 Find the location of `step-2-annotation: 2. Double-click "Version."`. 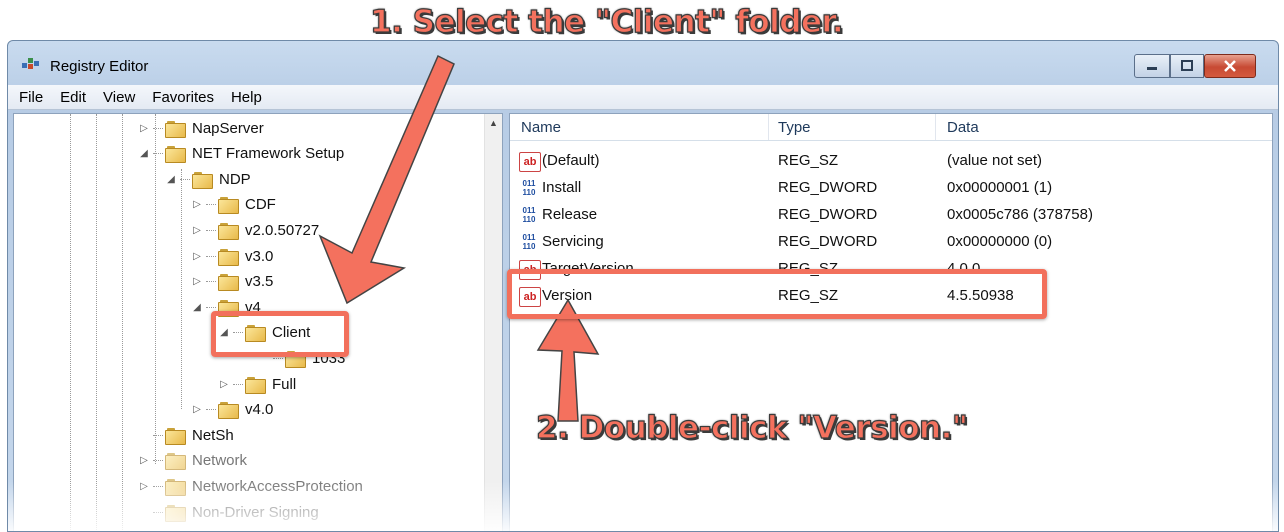

step-2-annotation: 2. Double-click "Version." is located at coordinates (751, 427).